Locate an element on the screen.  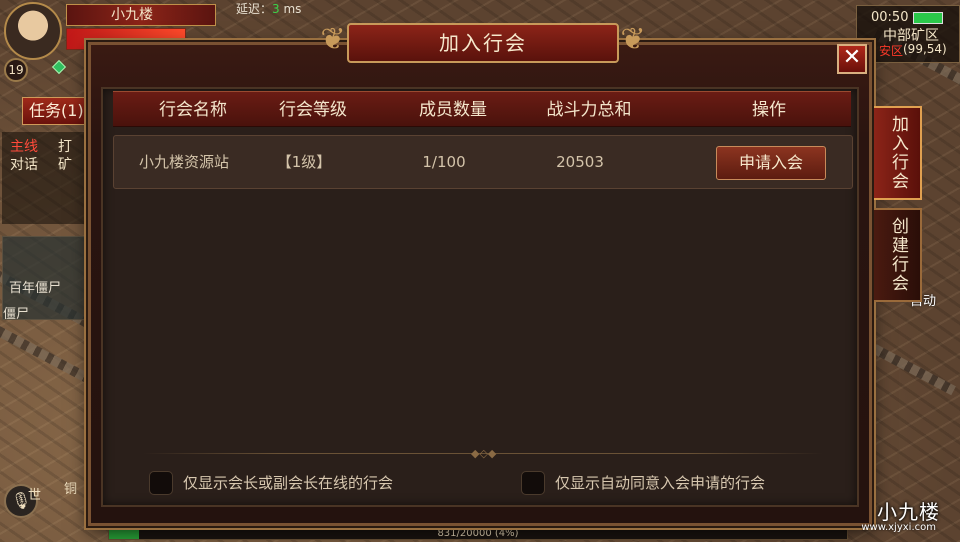
experience-text: 831/20000 (4%) is located at coordinates (478, 533).